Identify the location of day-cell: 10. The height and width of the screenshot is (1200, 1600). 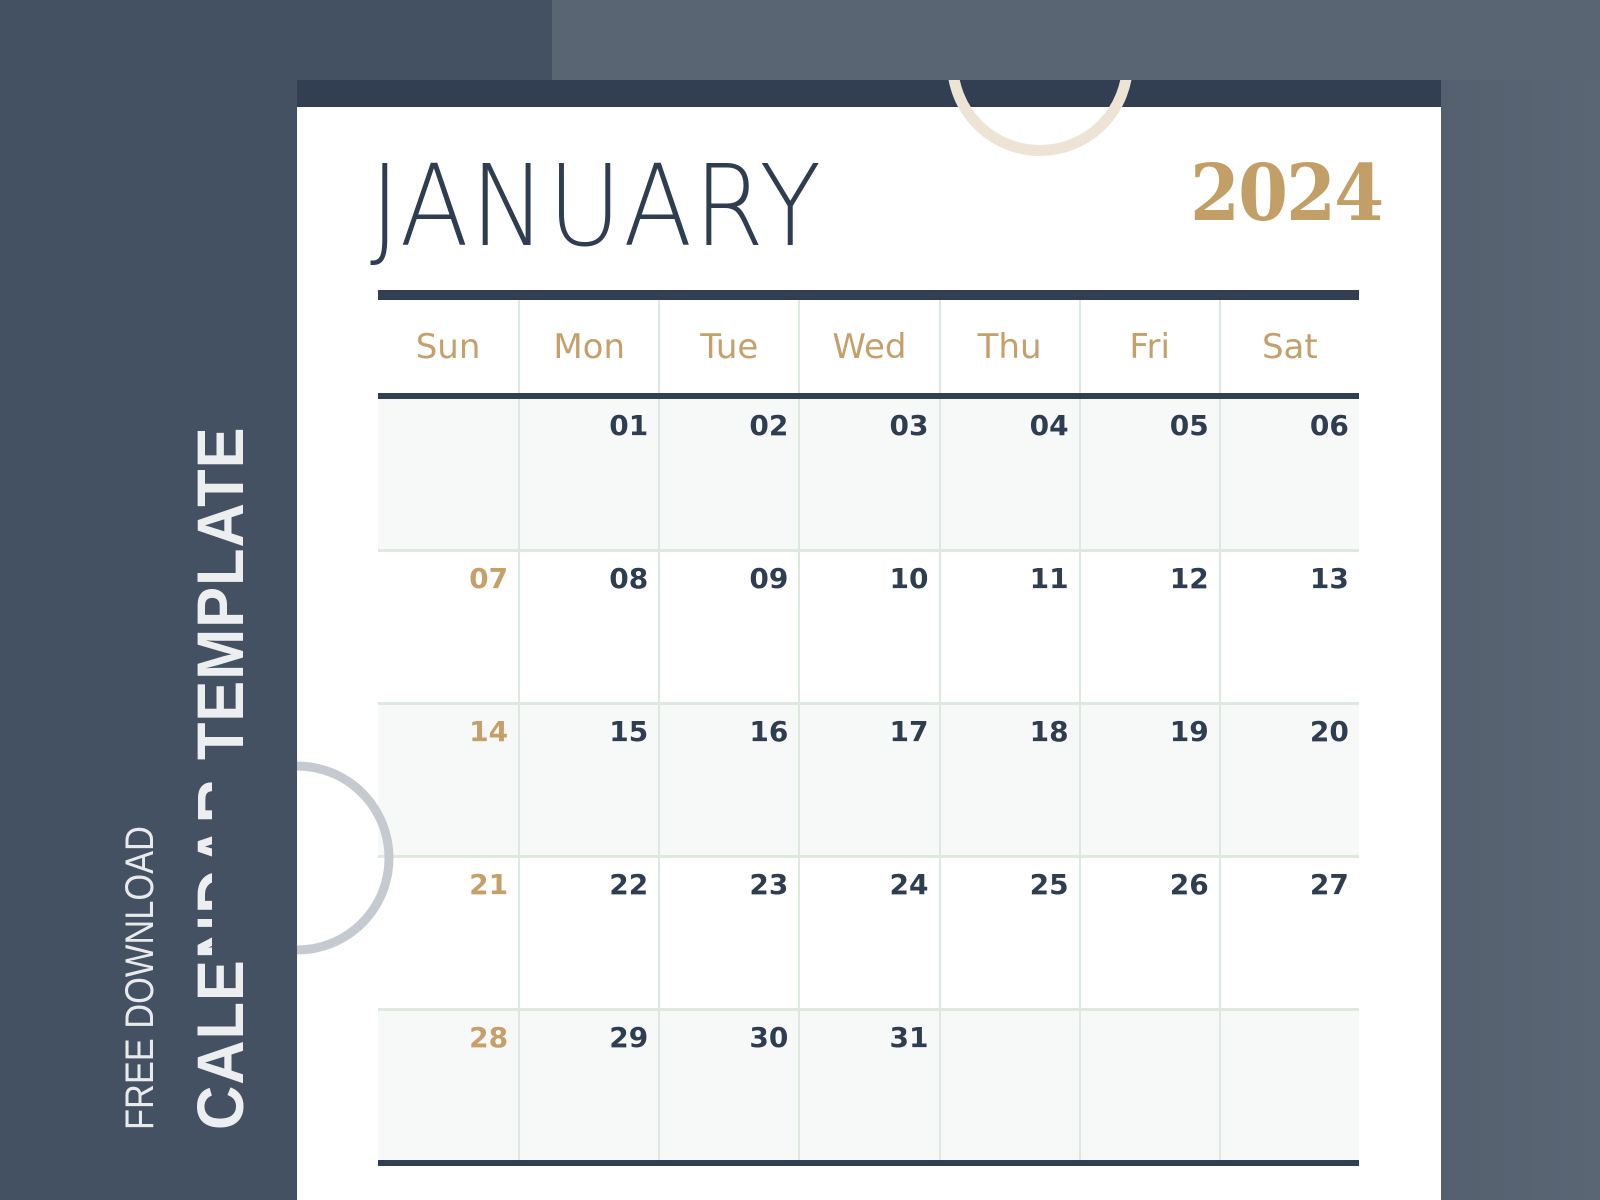
(868, 627).